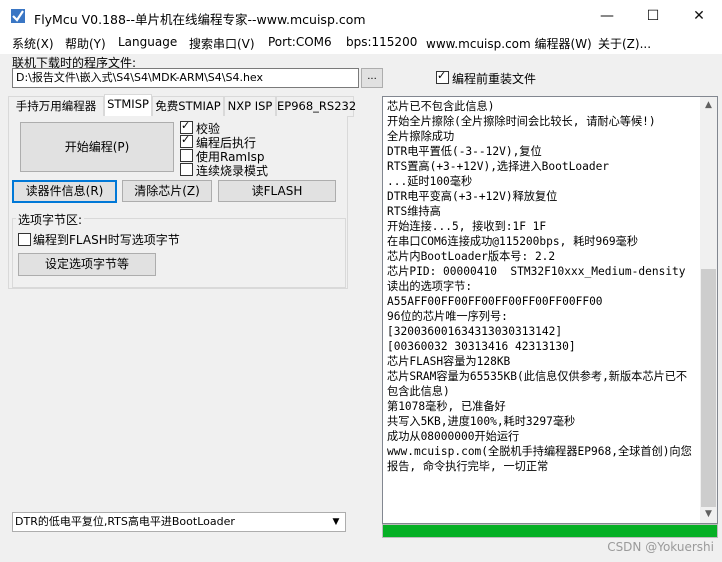 The width and height of the screenshot is (722, 562). I want to click on progress-bar, so click(550, 531).